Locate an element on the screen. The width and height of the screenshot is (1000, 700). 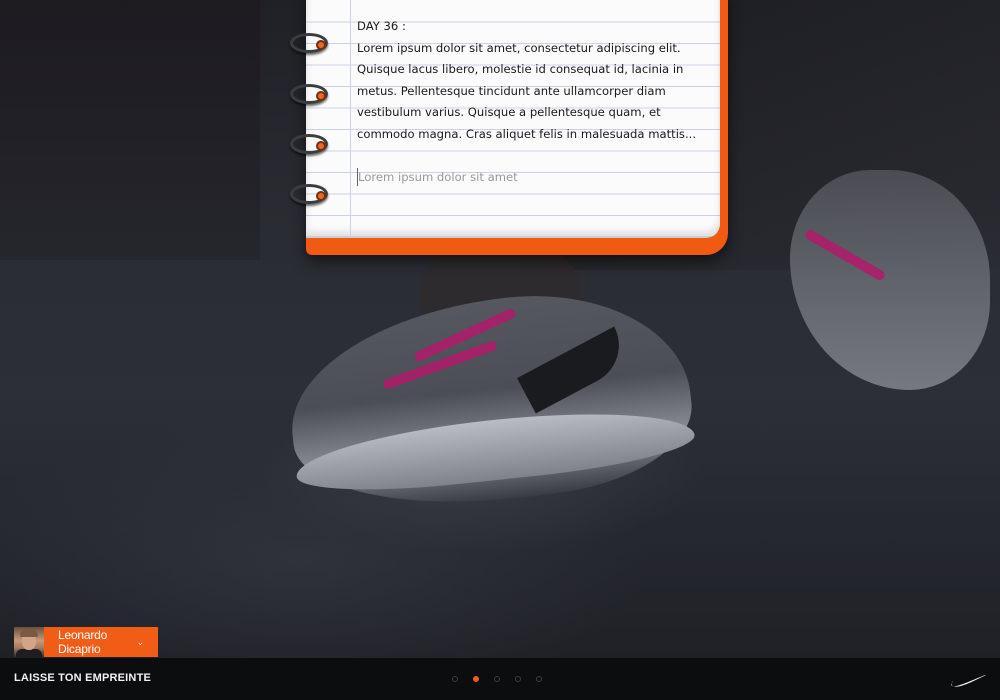
entry-day-title: DAY 36 : is located at coordinates (381, 26).